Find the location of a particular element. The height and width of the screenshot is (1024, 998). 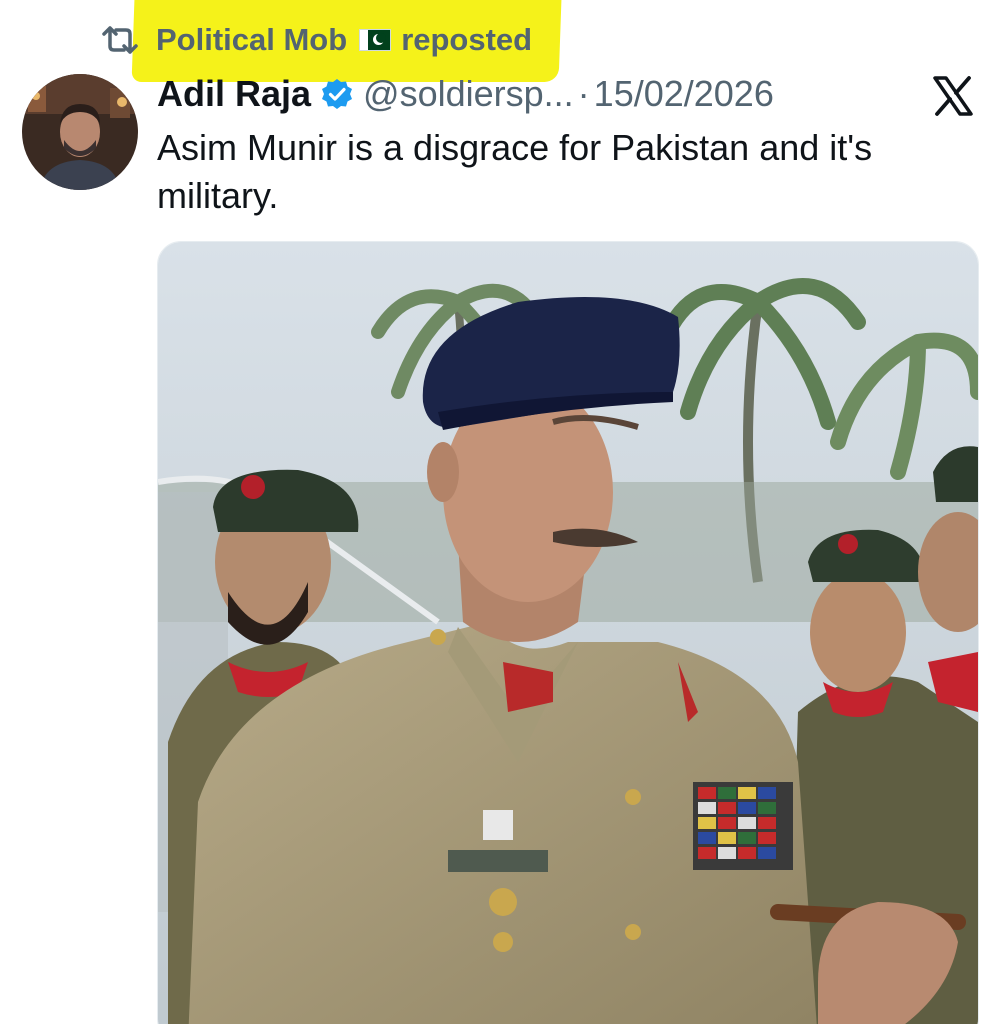

repost-icon is located at coordinates (120, 40).